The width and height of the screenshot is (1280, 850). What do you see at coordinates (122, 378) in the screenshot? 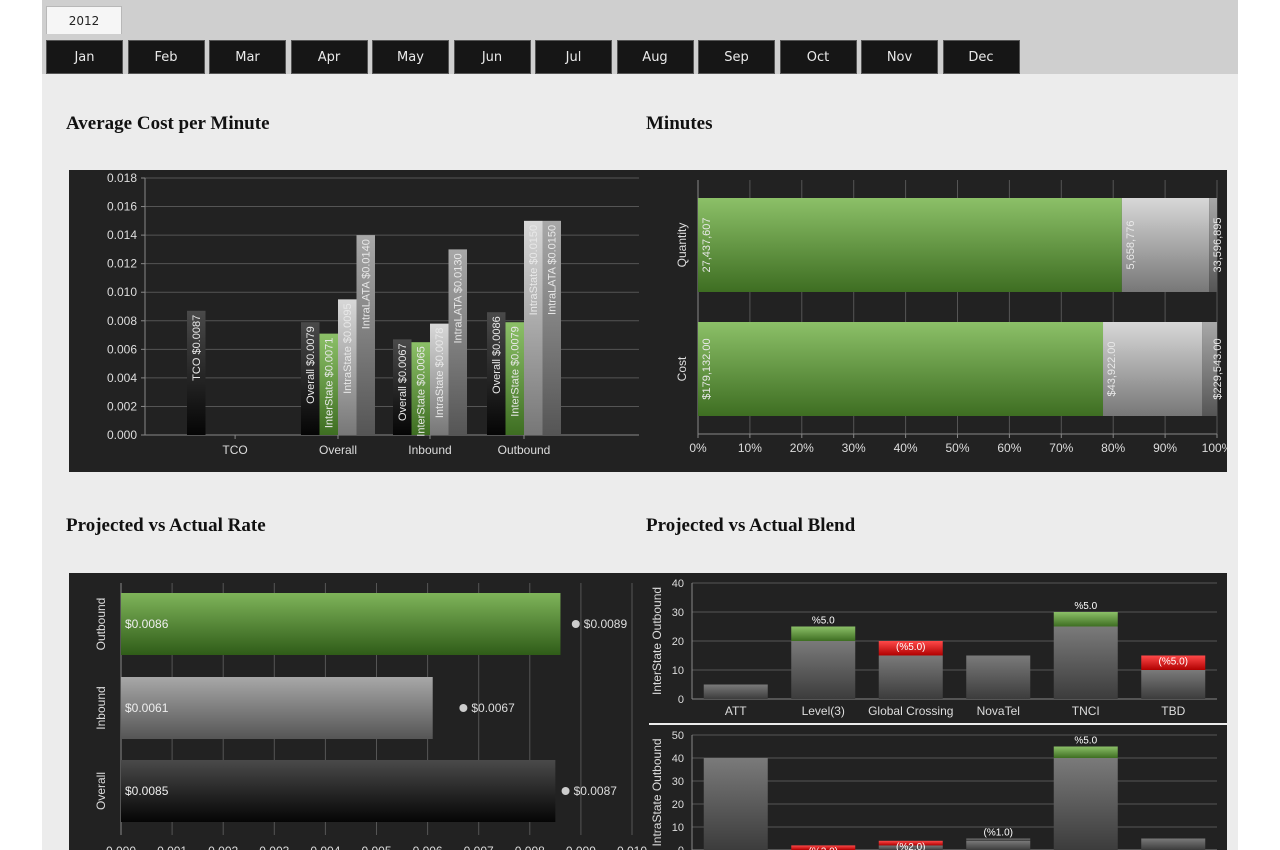
I see `y-tick-label: 0.004` at bounding box center [122, 378].